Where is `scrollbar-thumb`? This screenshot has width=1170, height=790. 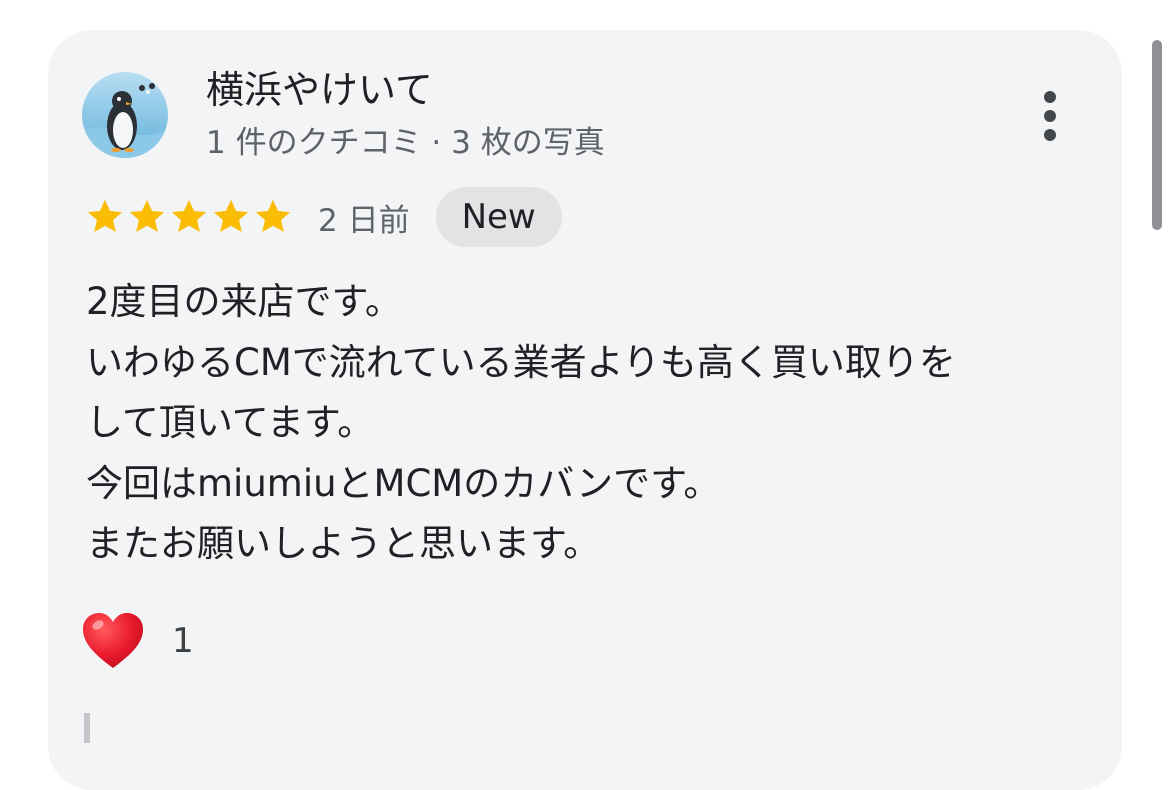
scrollbar-thumb is located at coordinates (1157, 135).